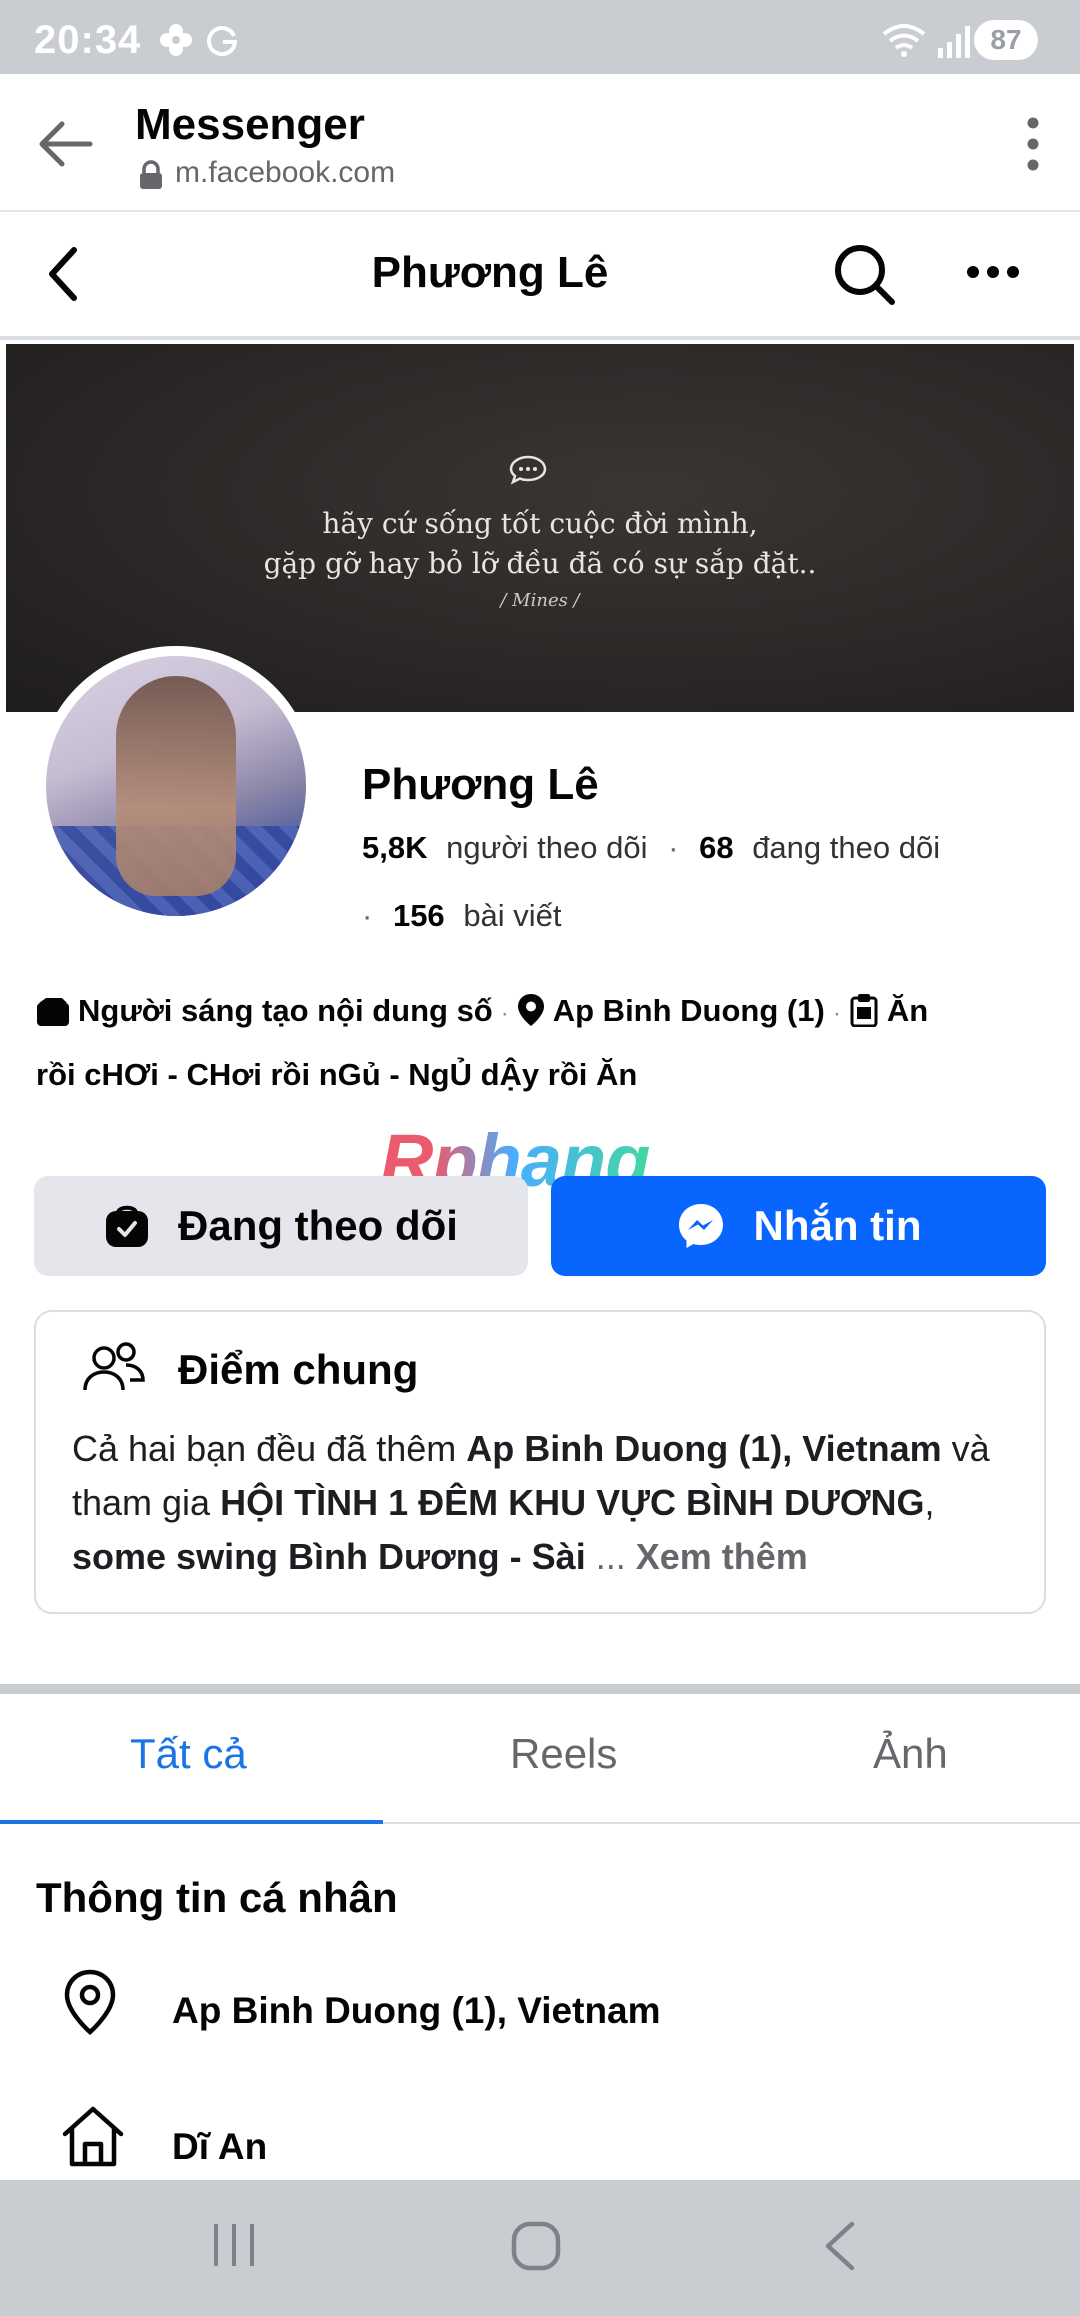 The height and width of the screenshot is (2316, 1080). What do you see at coordinates (540, 143) in the screenshot?
I see `browser-bar: Messenger m.facebook.com` at bounding box center [540, 143].